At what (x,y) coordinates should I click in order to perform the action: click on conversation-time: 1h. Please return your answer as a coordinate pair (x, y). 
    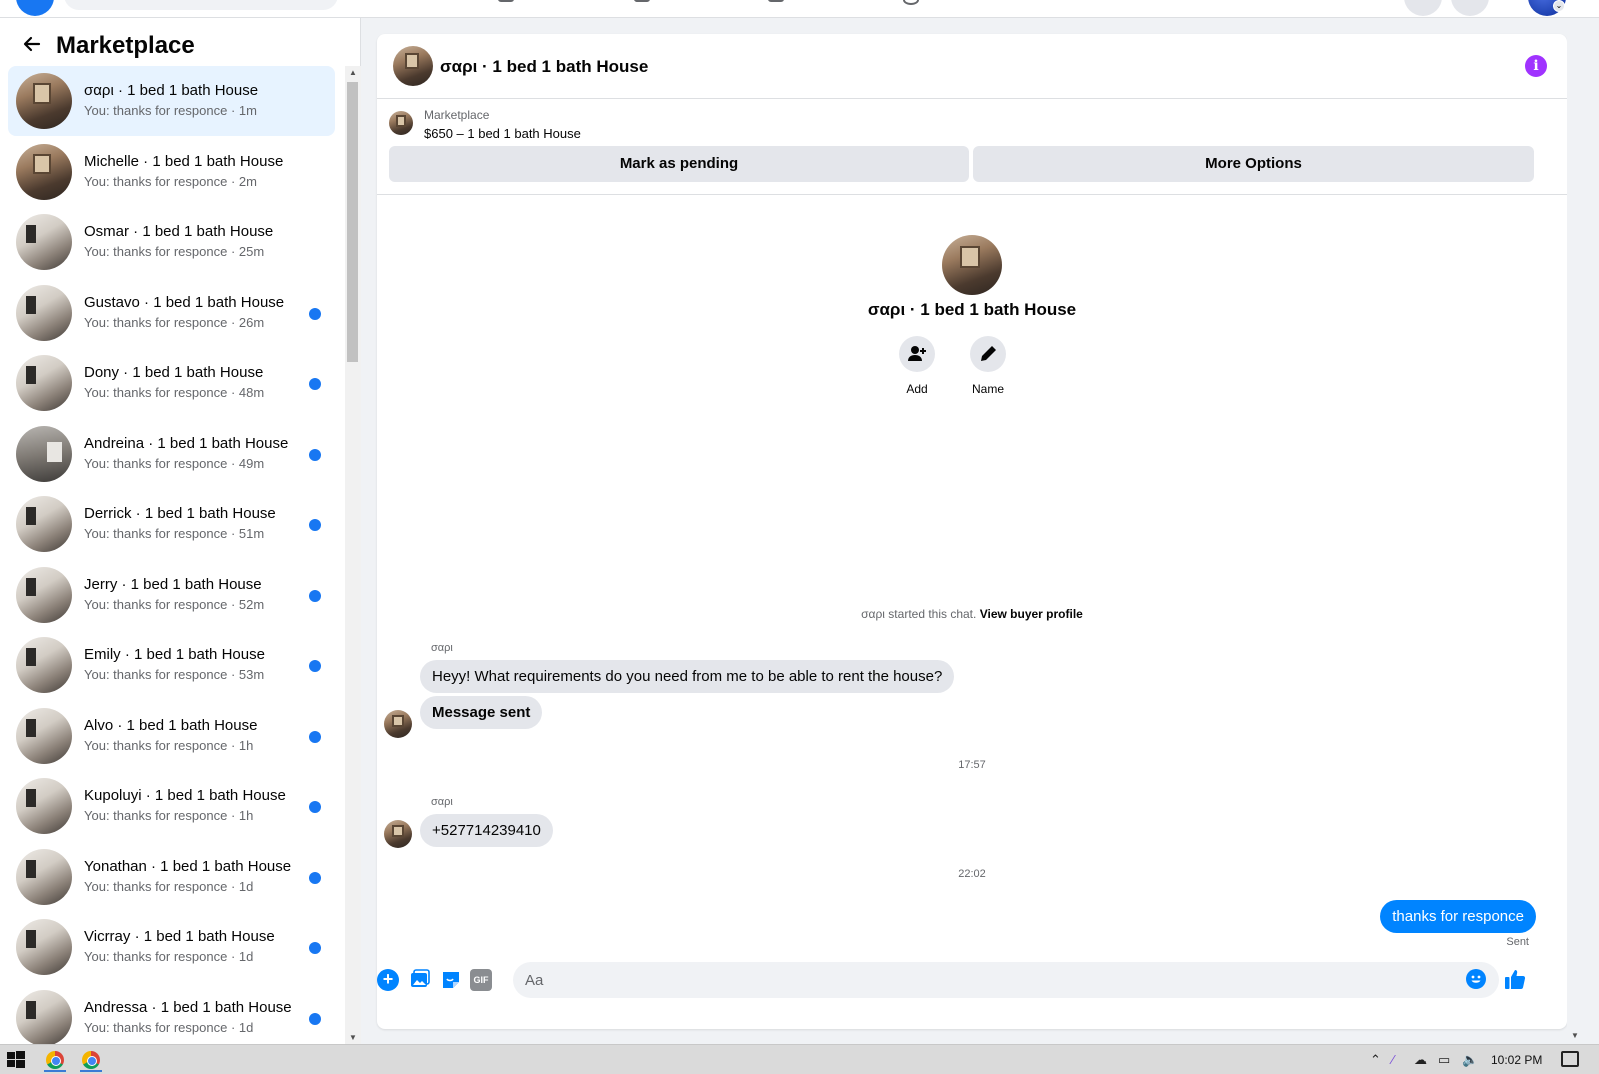
    Looking at the image, I should click on (246, 745).